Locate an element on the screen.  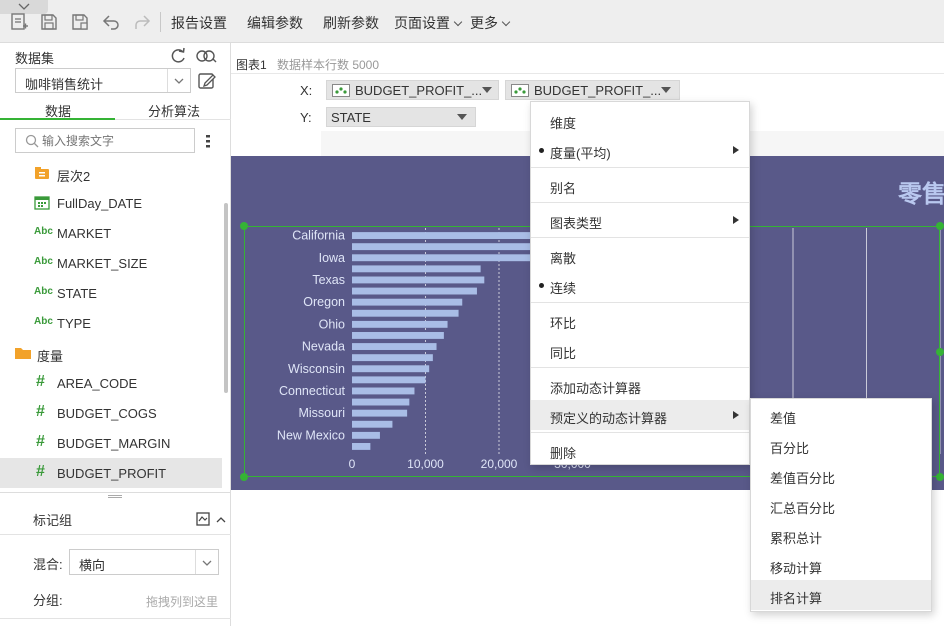
calculator-submenu: 差值 百分比 差值百分比 汇总百分比 累积总计 移动计算 排名计算 is located at coordinates (841, 505).